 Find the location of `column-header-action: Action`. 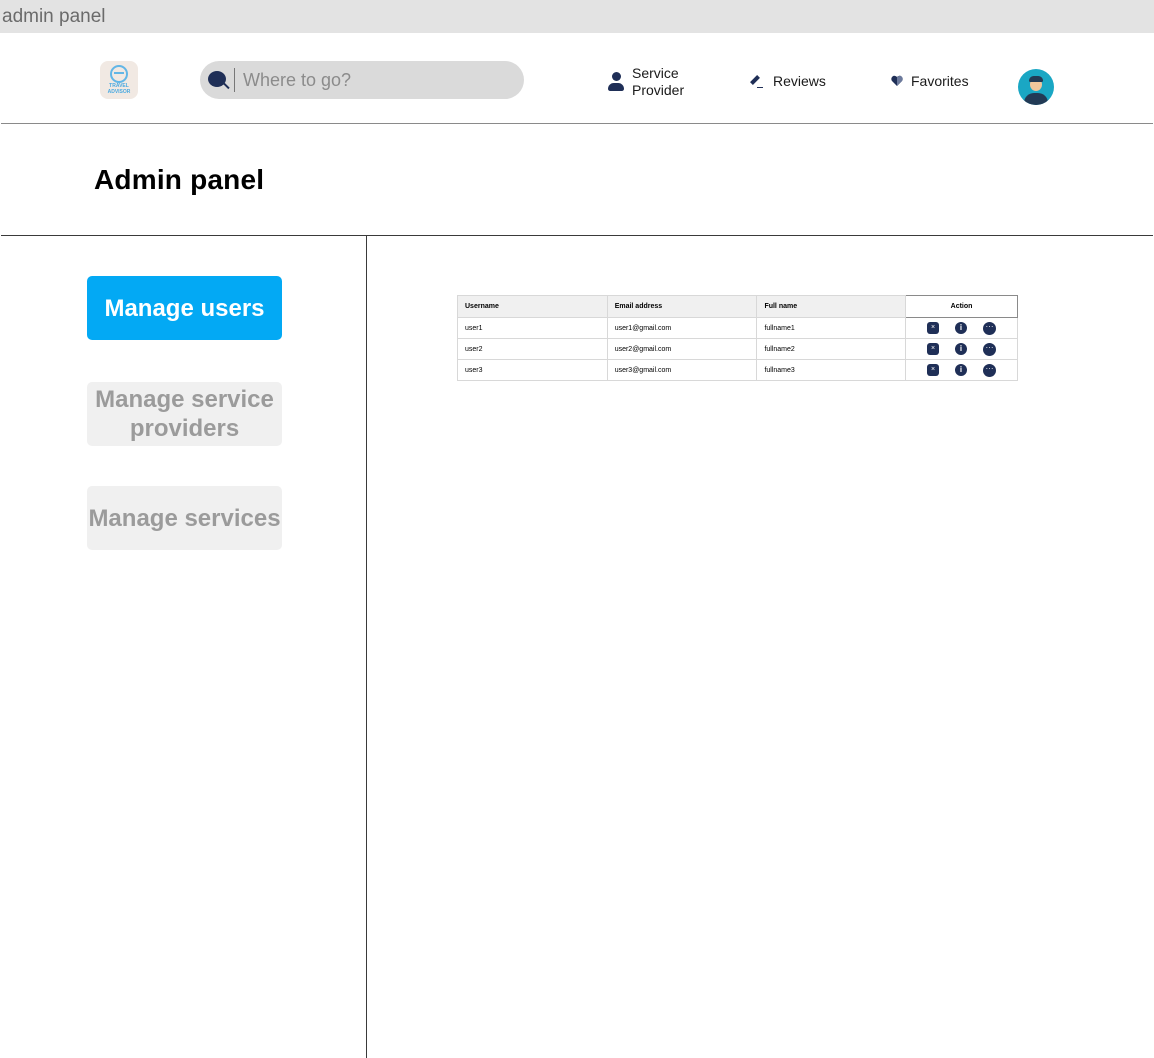

column-header-action: Action is located at coordinates (961, 306).